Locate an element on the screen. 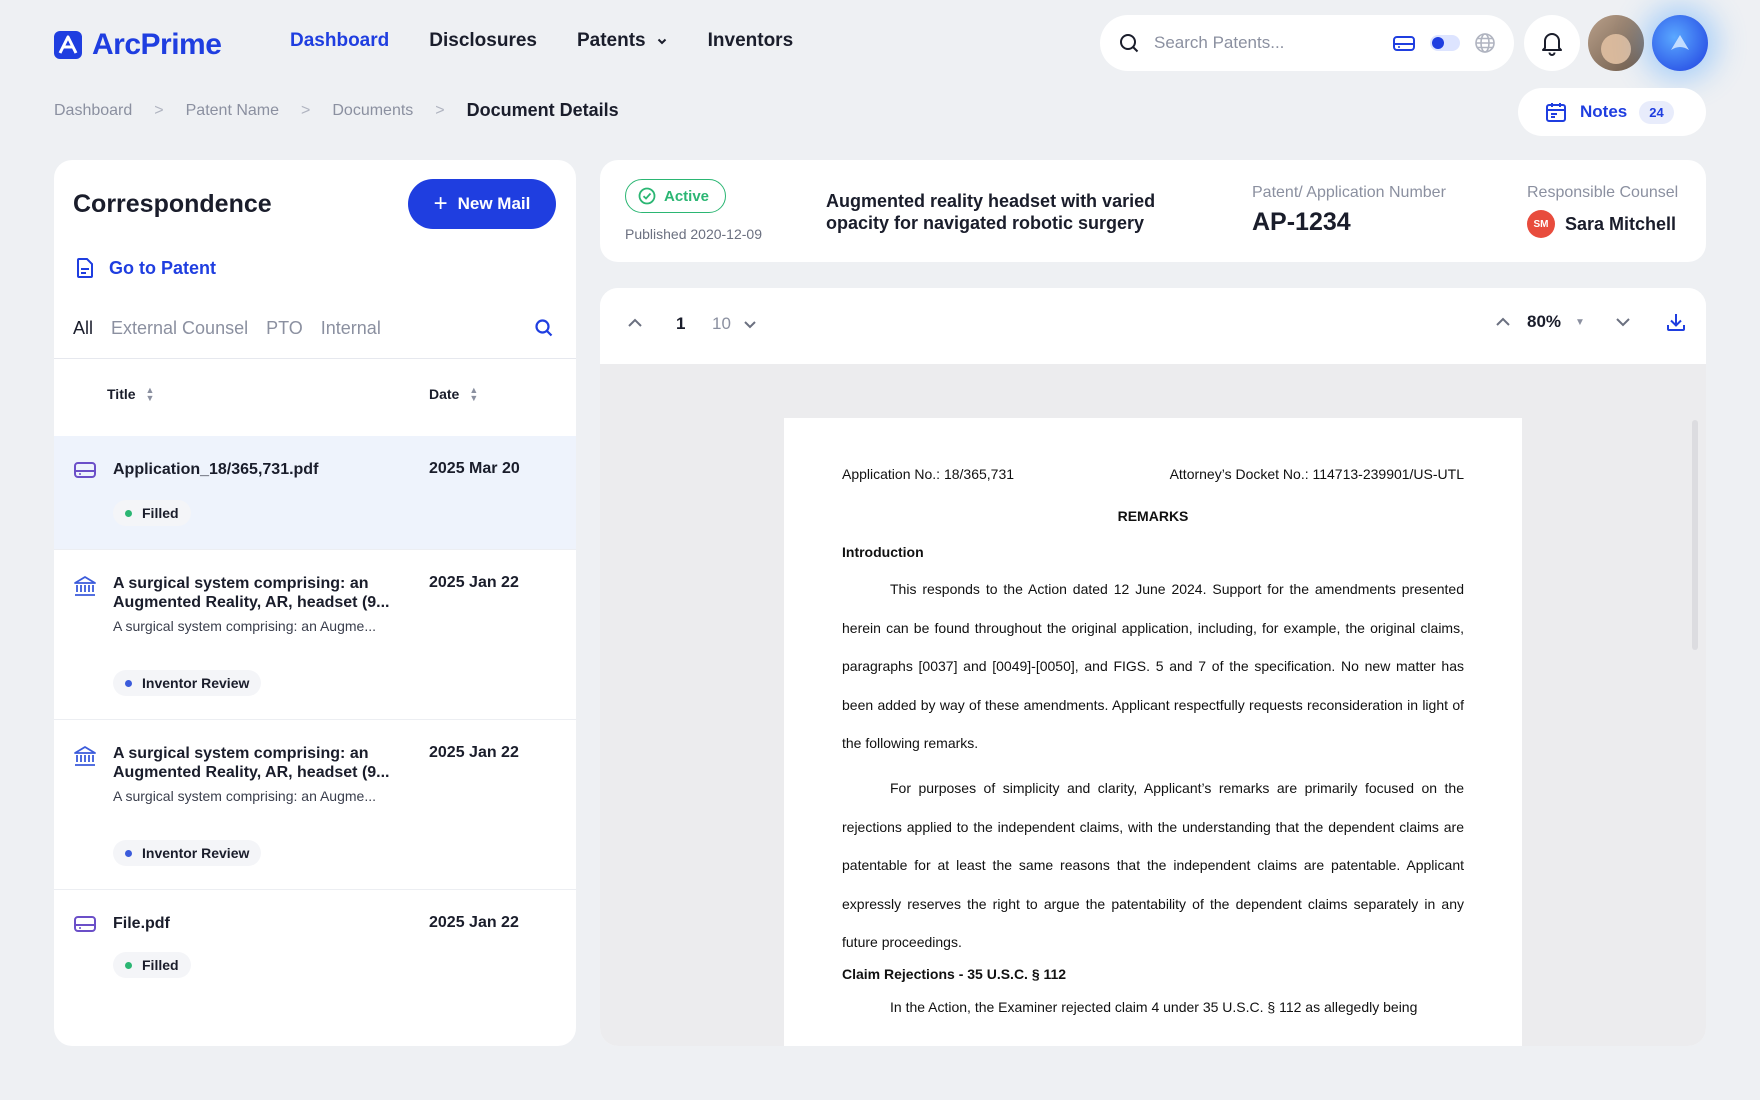  previous-page-button is located at coordinates (635, 325).